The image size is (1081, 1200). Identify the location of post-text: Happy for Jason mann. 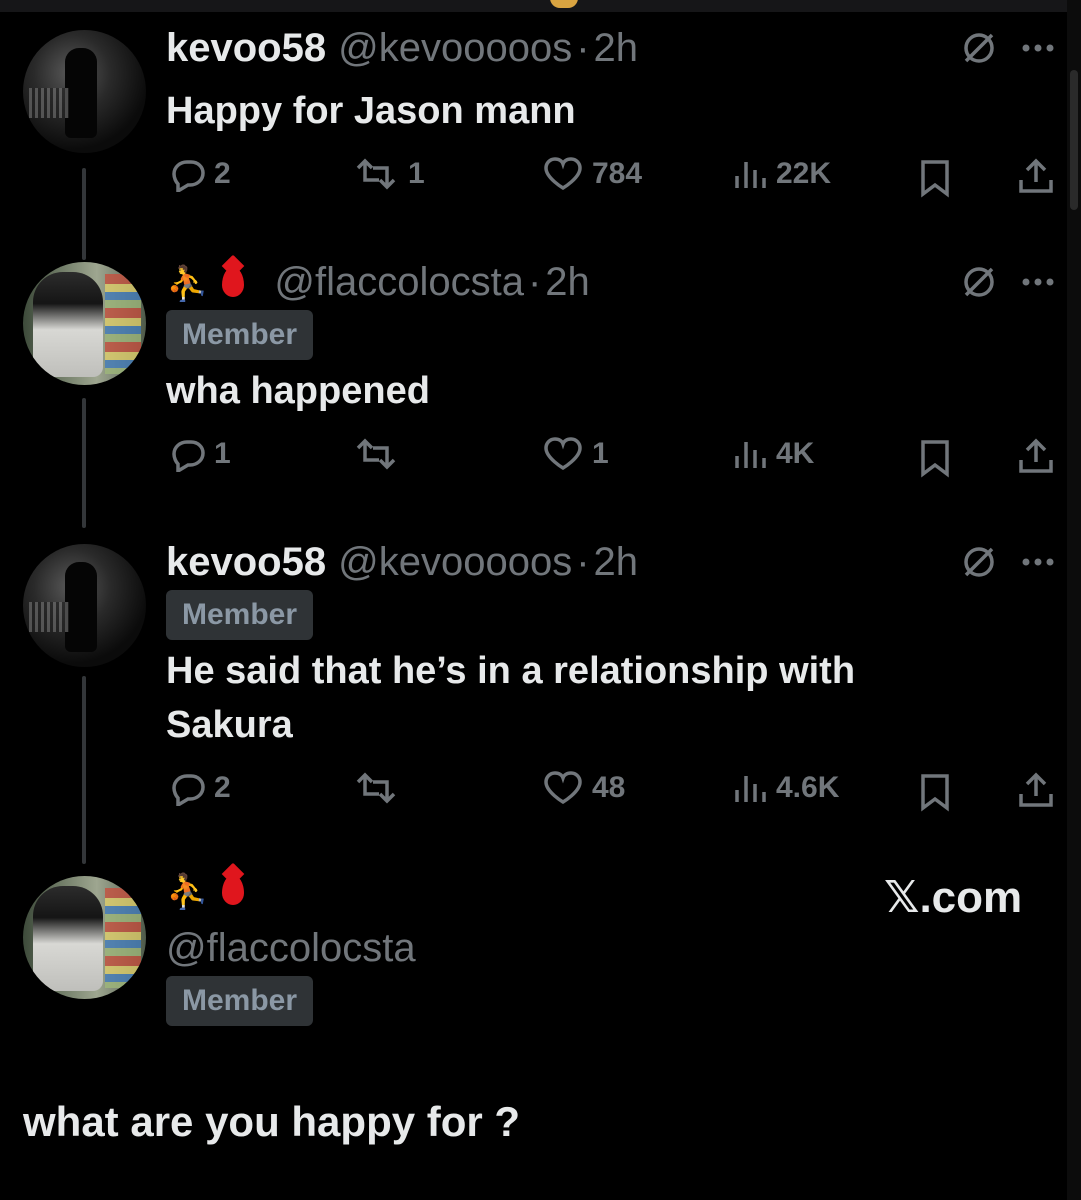
(371, 111).